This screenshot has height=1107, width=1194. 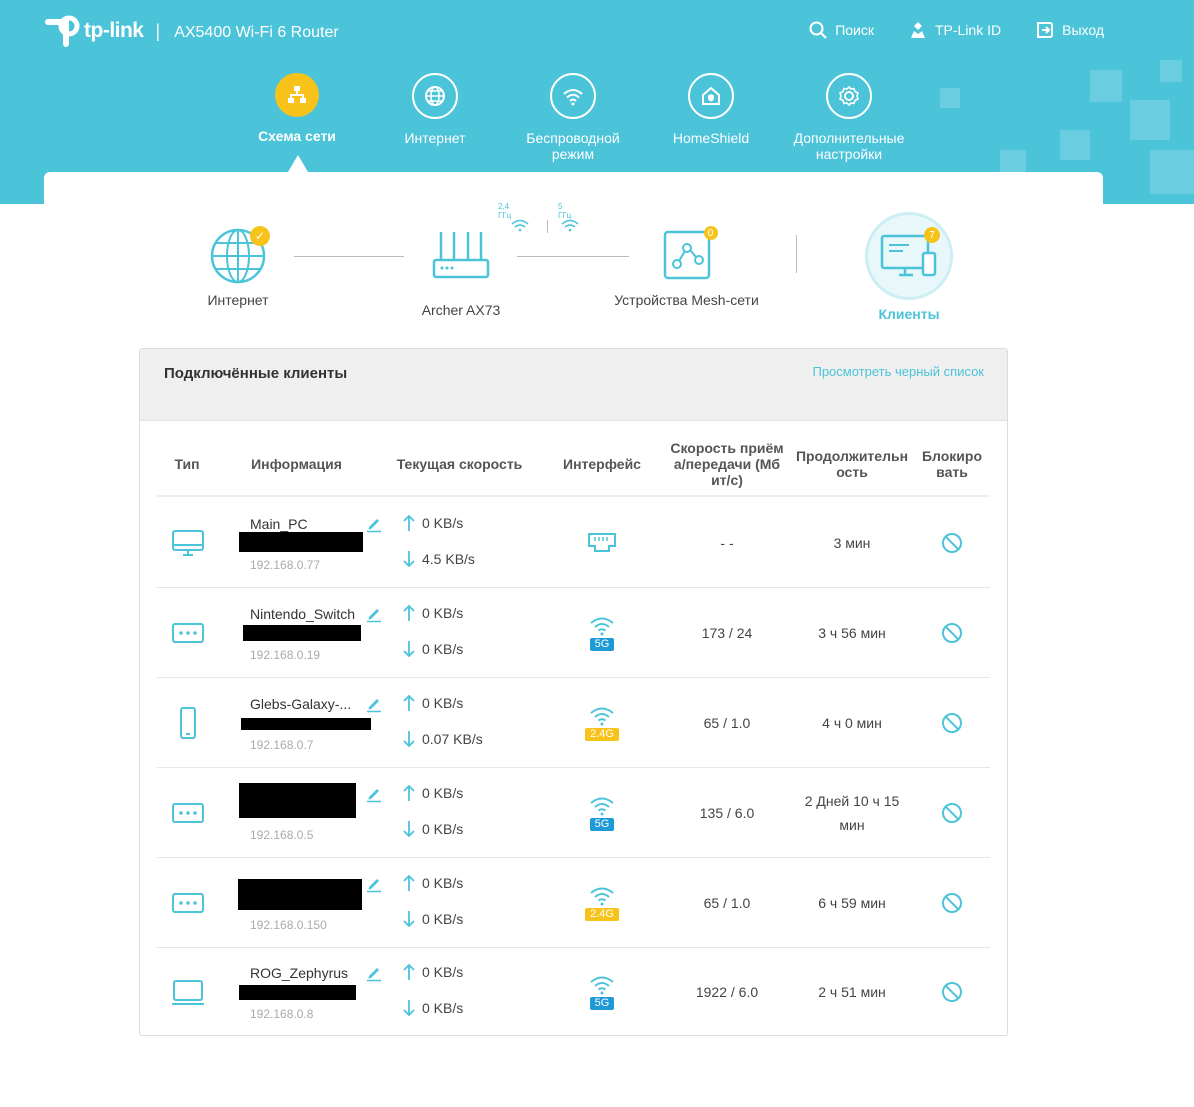 I want to click on download-value: 0 KB/s, so click(x=443, y=1008).